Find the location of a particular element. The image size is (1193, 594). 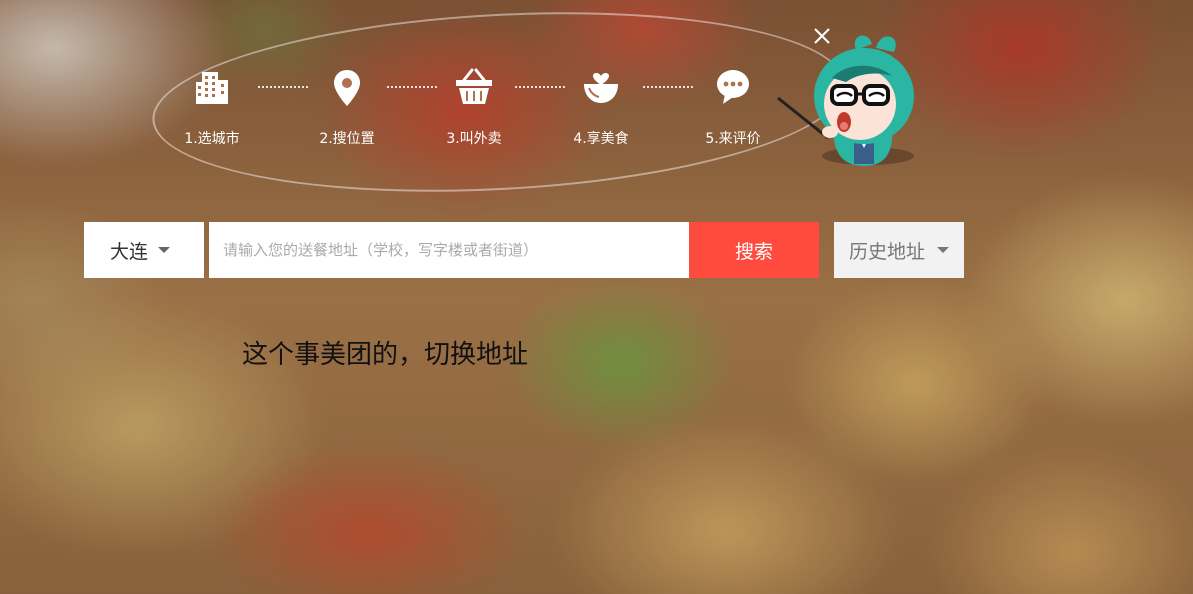

building-icon is located at coordinates (212, 88).